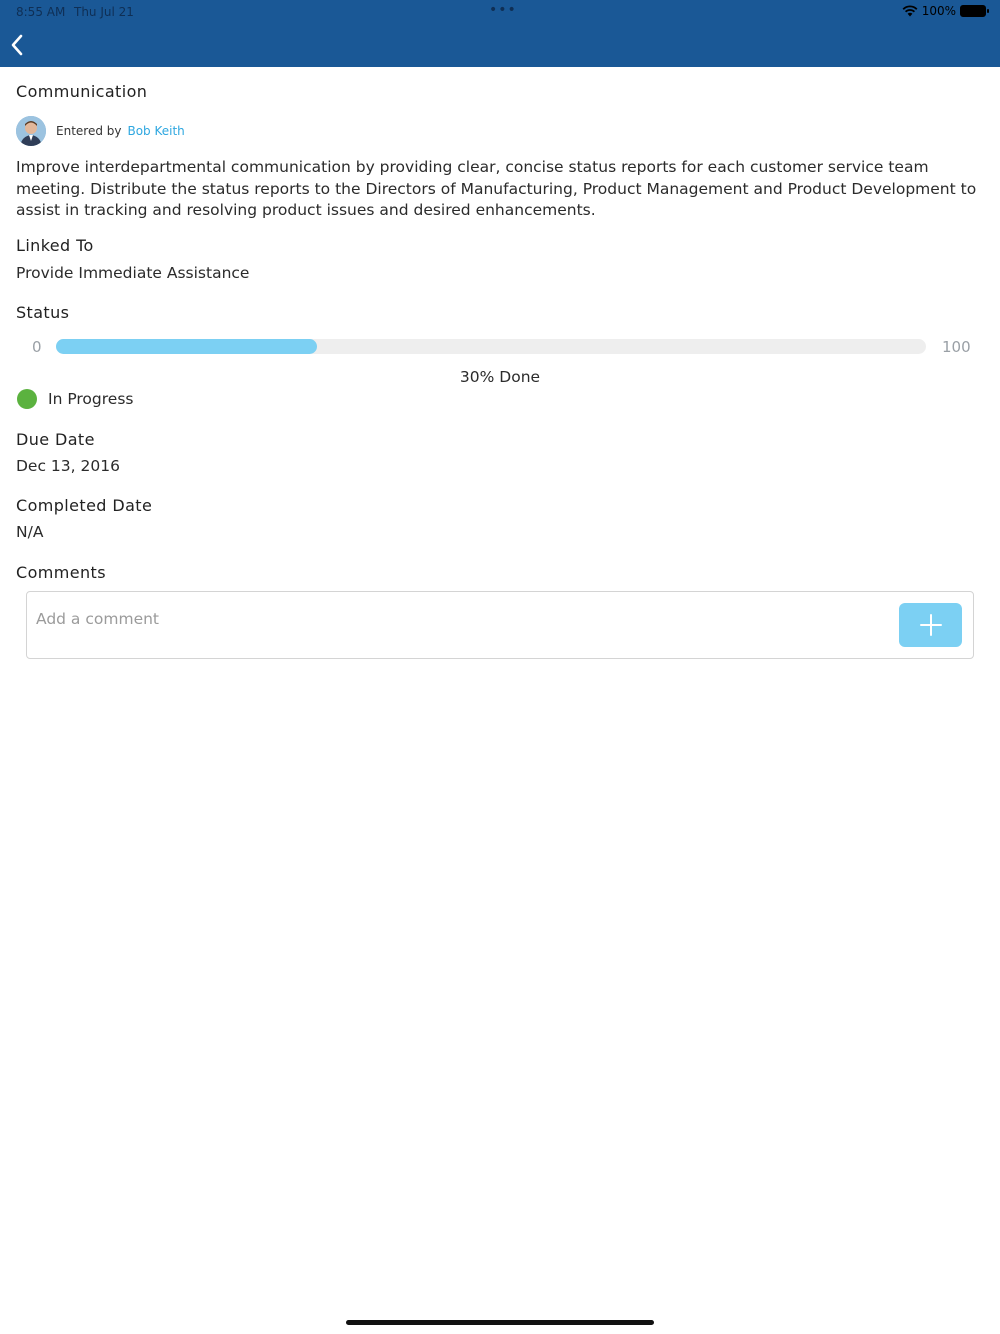 The width and height of the screenshot is (1000, 1334). I want to click on status-indicator-icon, so click(27, 399).